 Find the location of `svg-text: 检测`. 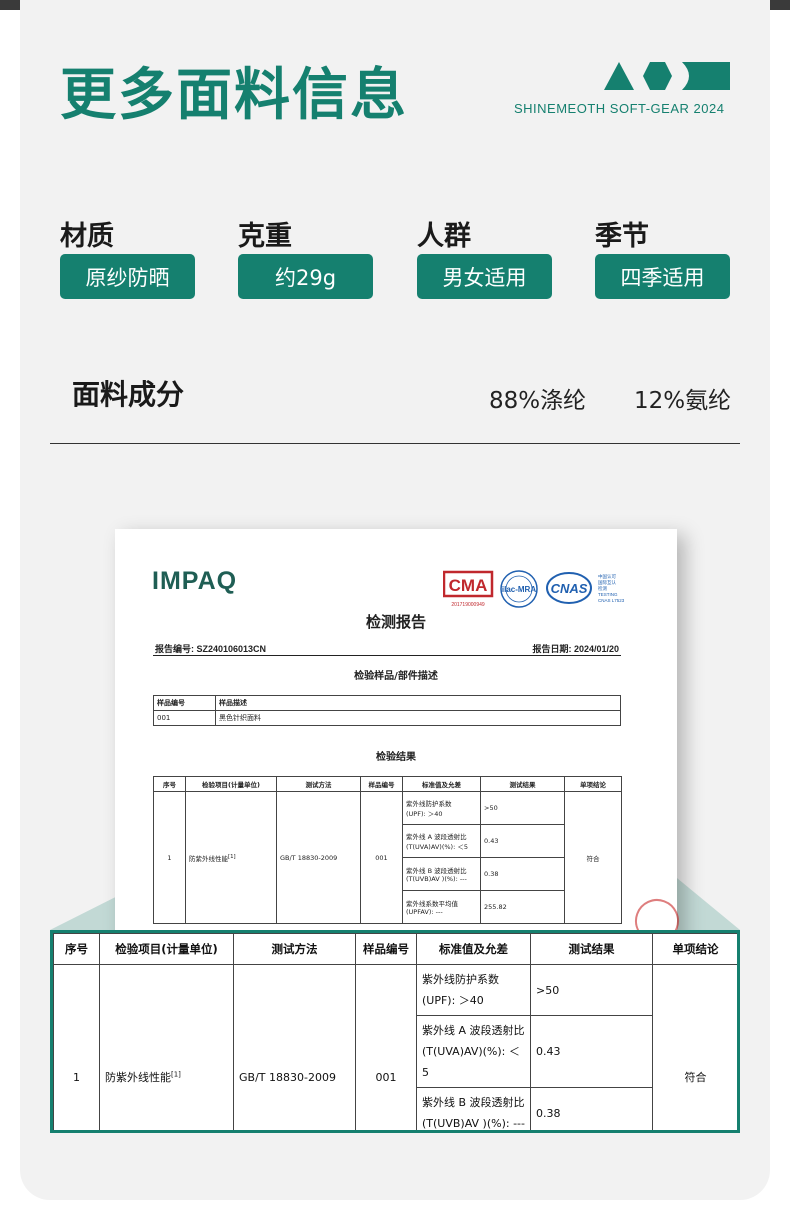

svg-text: 检测 is located at coordinates (602, 588).